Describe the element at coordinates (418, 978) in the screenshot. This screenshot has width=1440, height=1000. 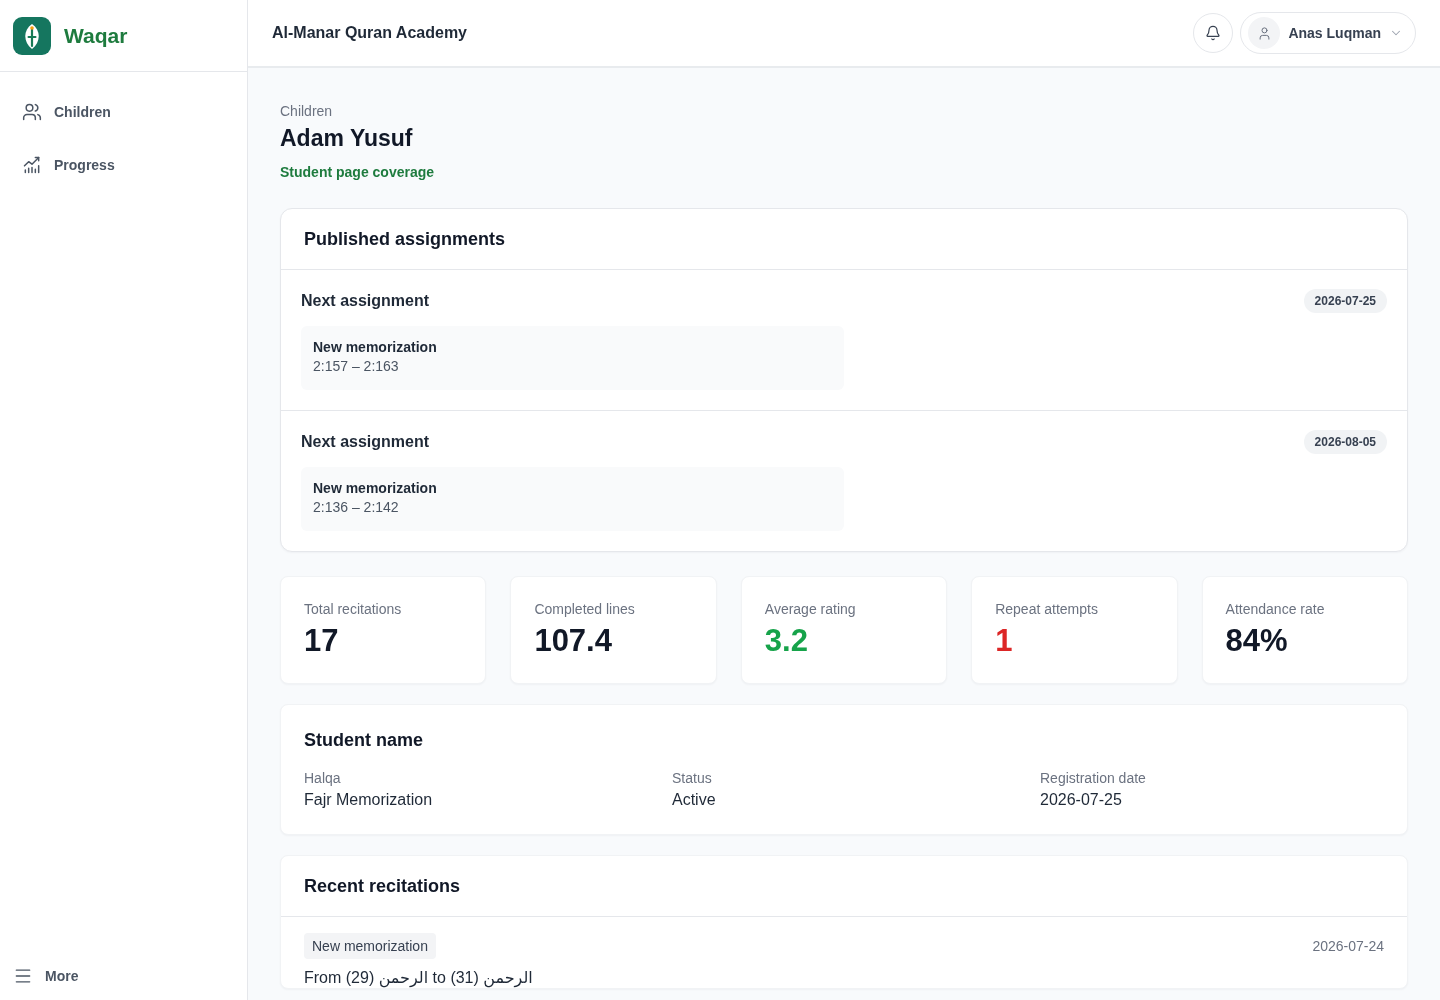
I see `recitation-range: From (29) الرحمن to (31) الرحمن` at that location.